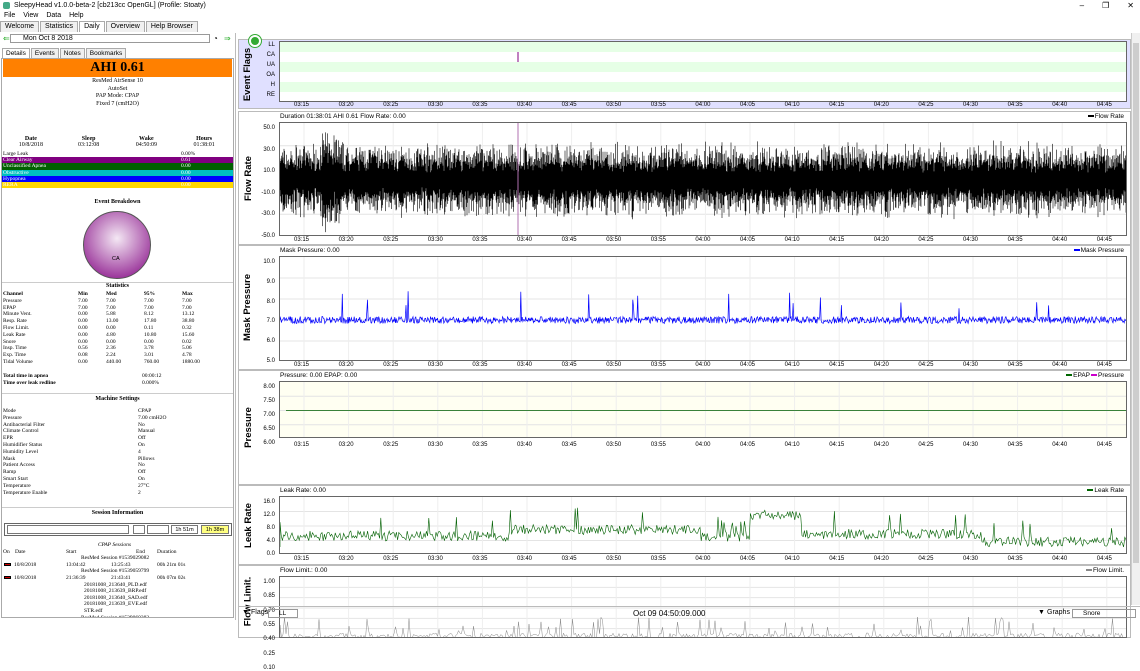 This screenshot has height=671, width=1140. Describe the element at coordinates (435, 240) in the screenshot. I see `x-tick-label: 03:30` at that location.